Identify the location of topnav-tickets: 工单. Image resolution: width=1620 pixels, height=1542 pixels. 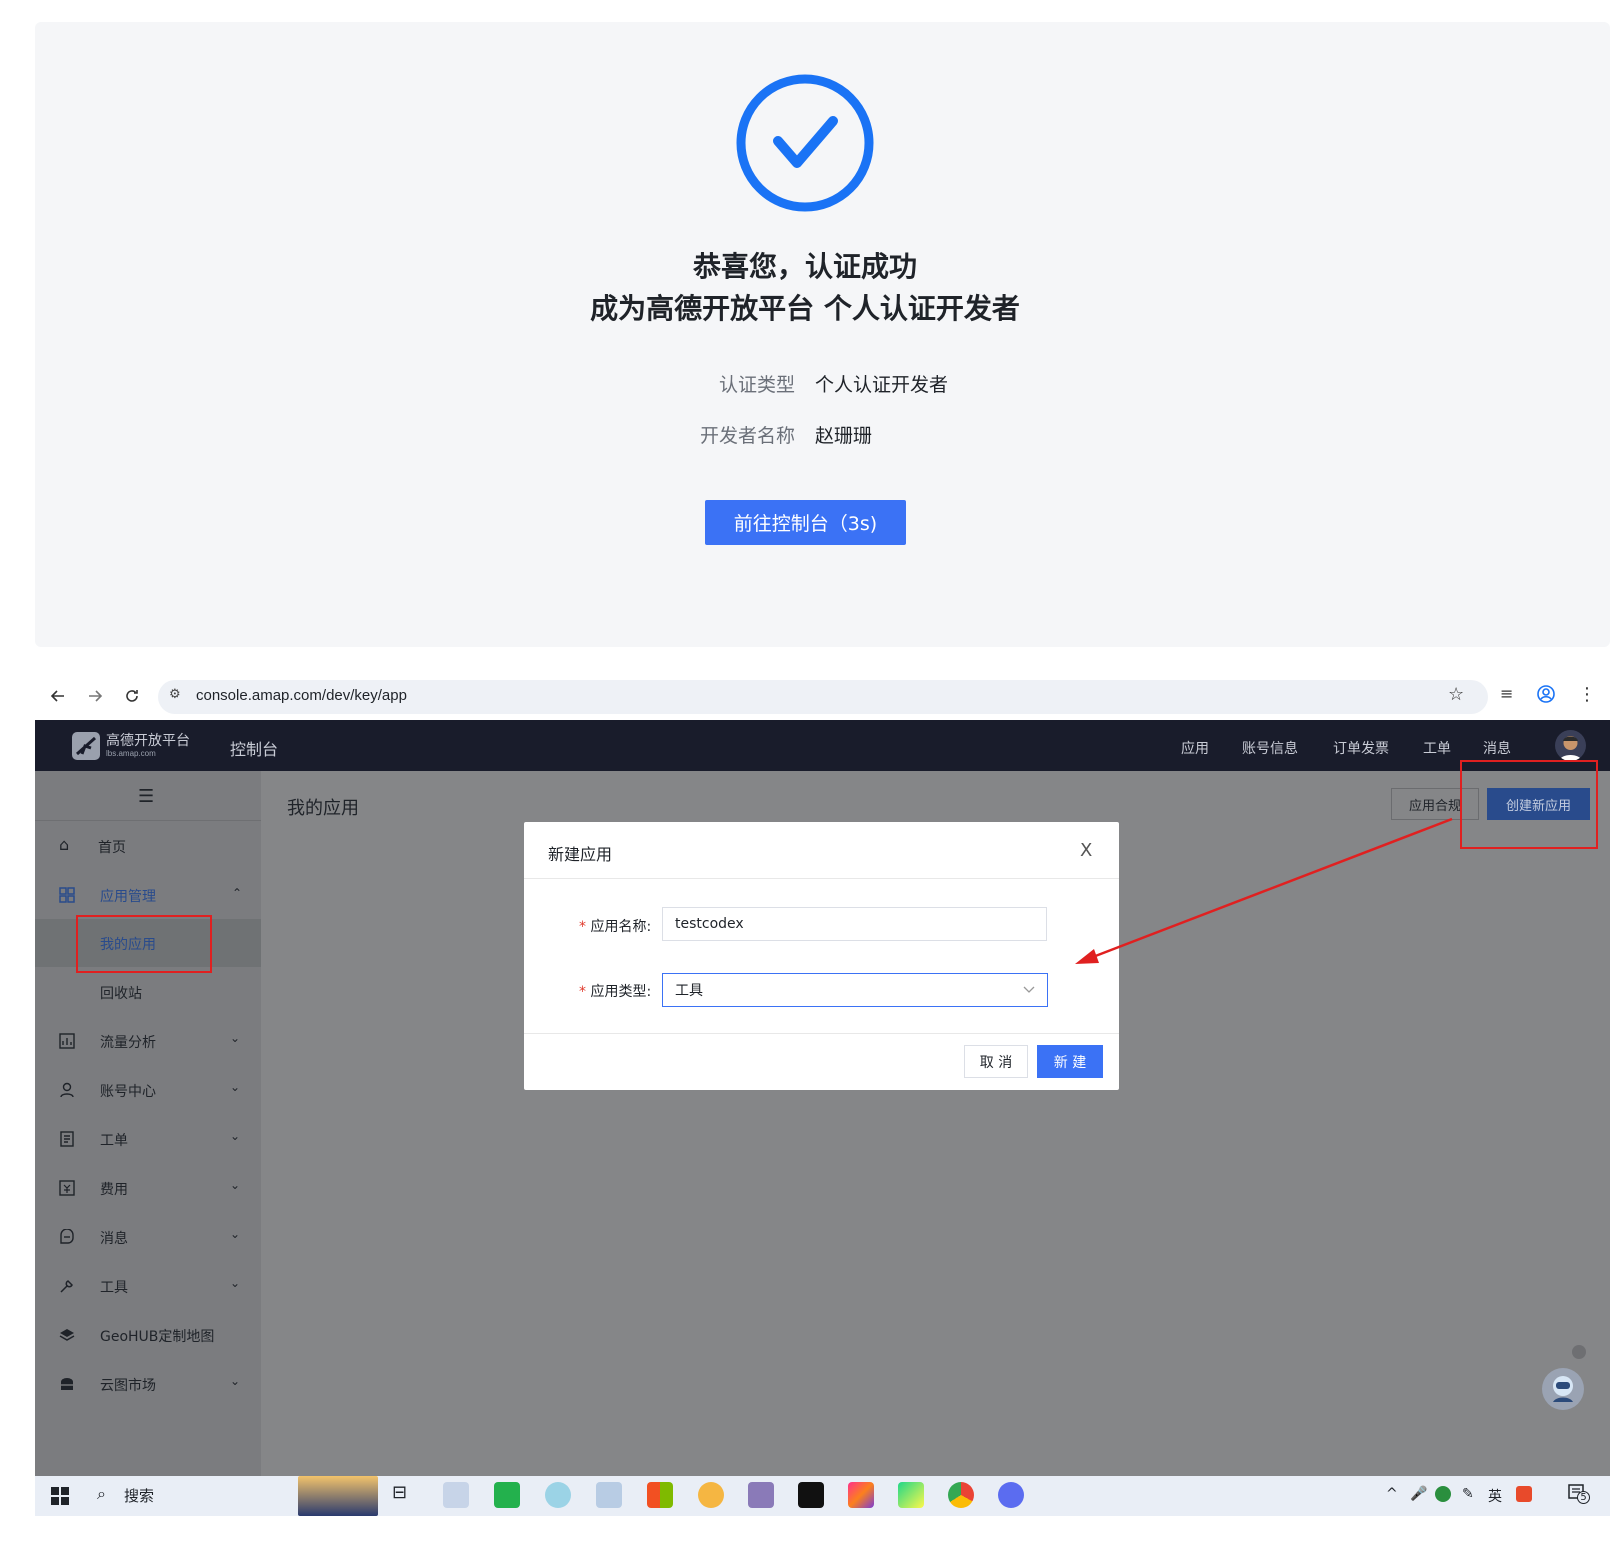
(1437, 748).